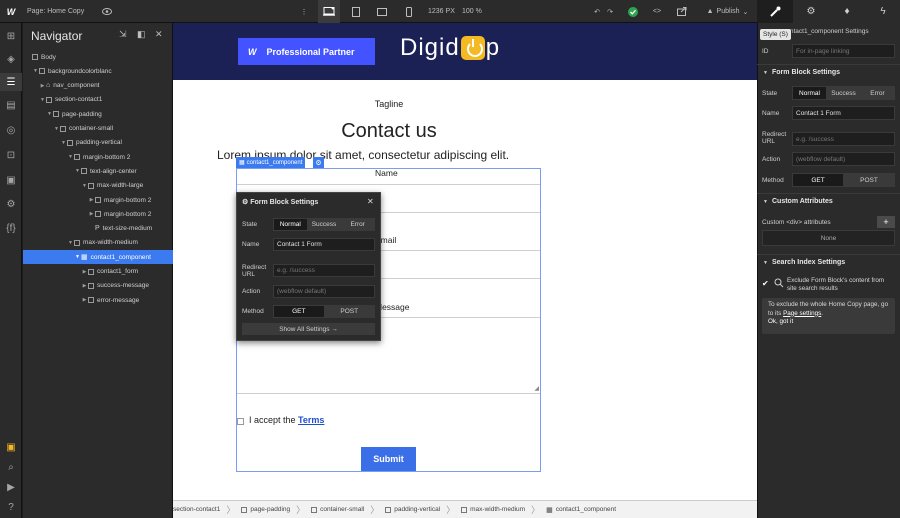 This screenshot has width=900, height=518. Describe the element at coordinates (299, 311) in the screenshot. I see `popup-method-get: GET` at that location.